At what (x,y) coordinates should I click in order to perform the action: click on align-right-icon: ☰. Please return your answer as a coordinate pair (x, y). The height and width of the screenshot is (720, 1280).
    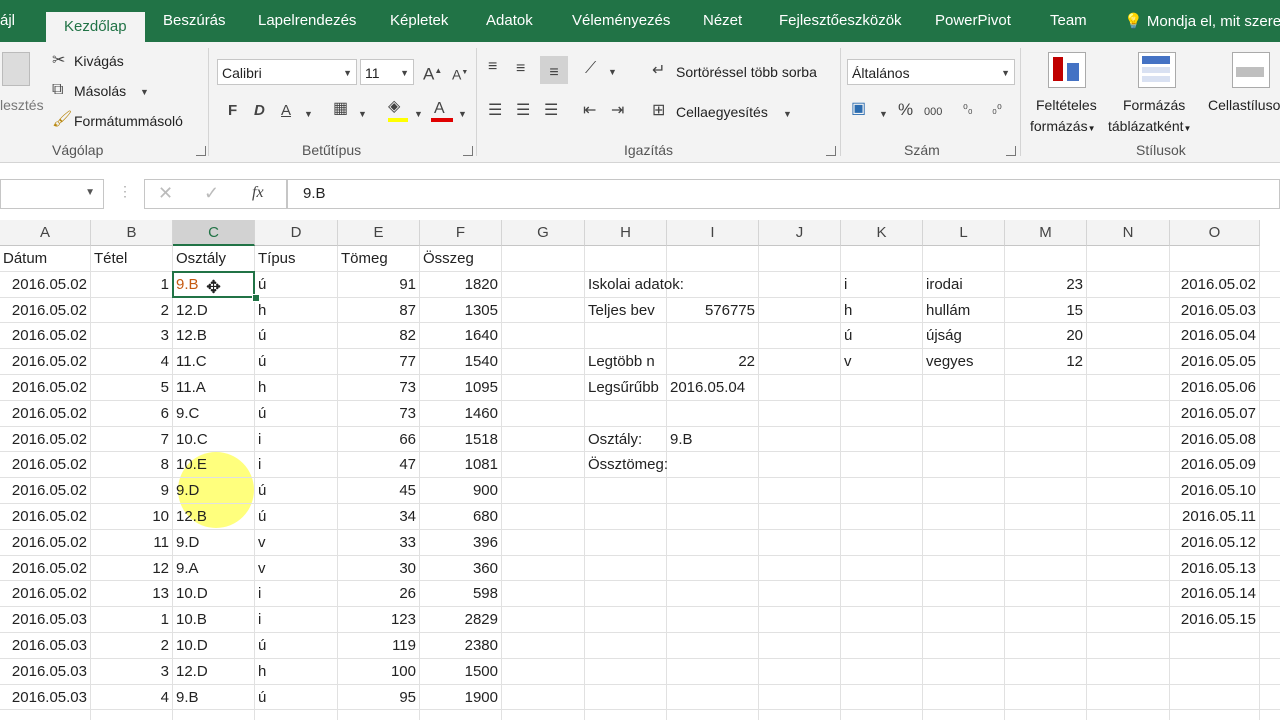
    Looking at the image, I should click on (551, 111).